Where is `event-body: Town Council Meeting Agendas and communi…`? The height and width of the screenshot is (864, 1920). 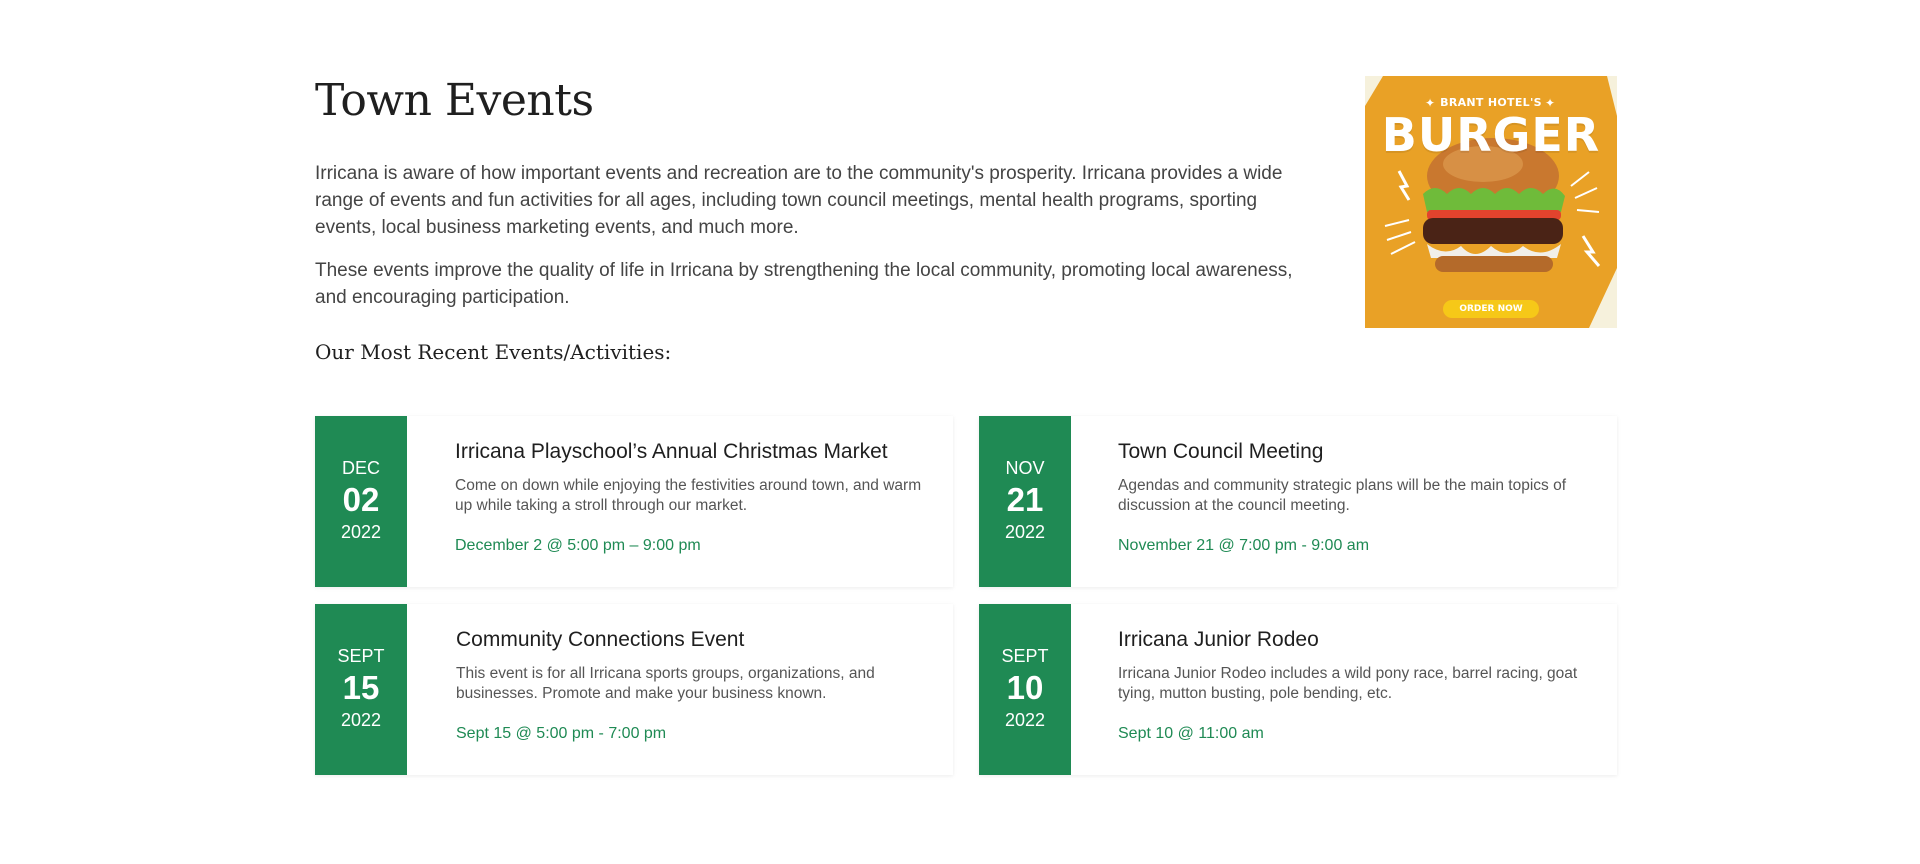 event-body: Town Council Meeting Agendas and communi… is located at coordinates (1353, 497).